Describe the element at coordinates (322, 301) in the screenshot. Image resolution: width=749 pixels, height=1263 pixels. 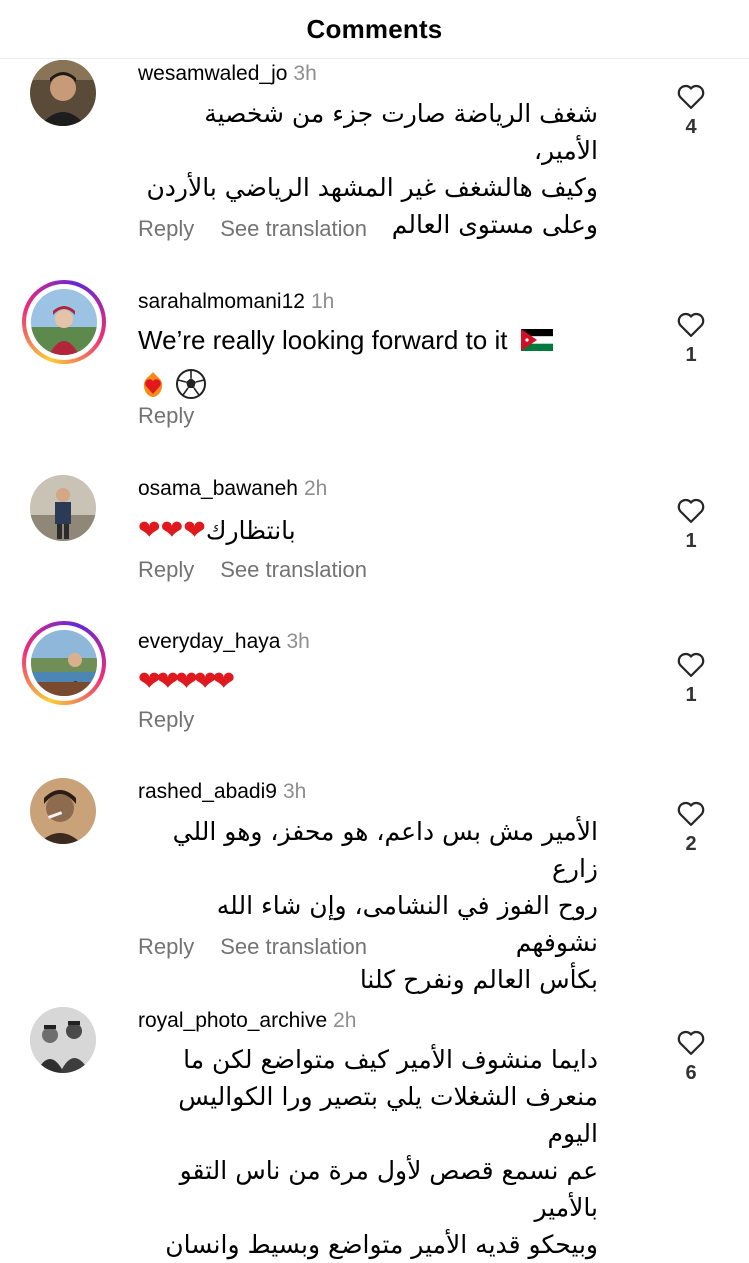
I see `timestamp: 1h` at that location.